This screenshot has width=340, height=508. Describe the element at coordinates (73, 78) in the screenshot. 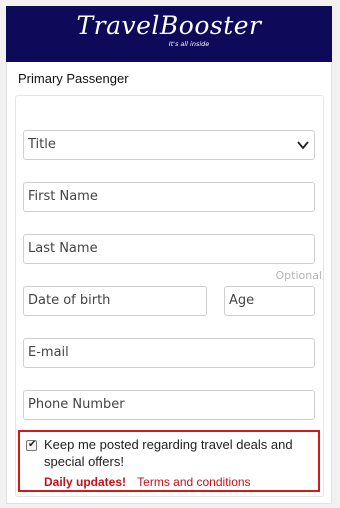

I see `section-title: Primary Passenger` at that location.